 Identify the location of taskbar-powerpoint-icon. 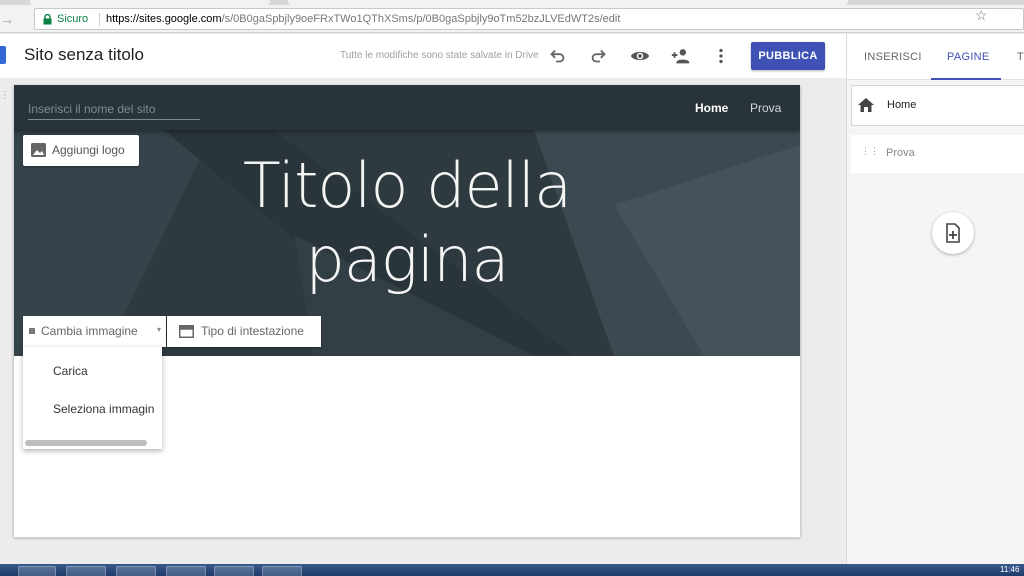
(234, 571).